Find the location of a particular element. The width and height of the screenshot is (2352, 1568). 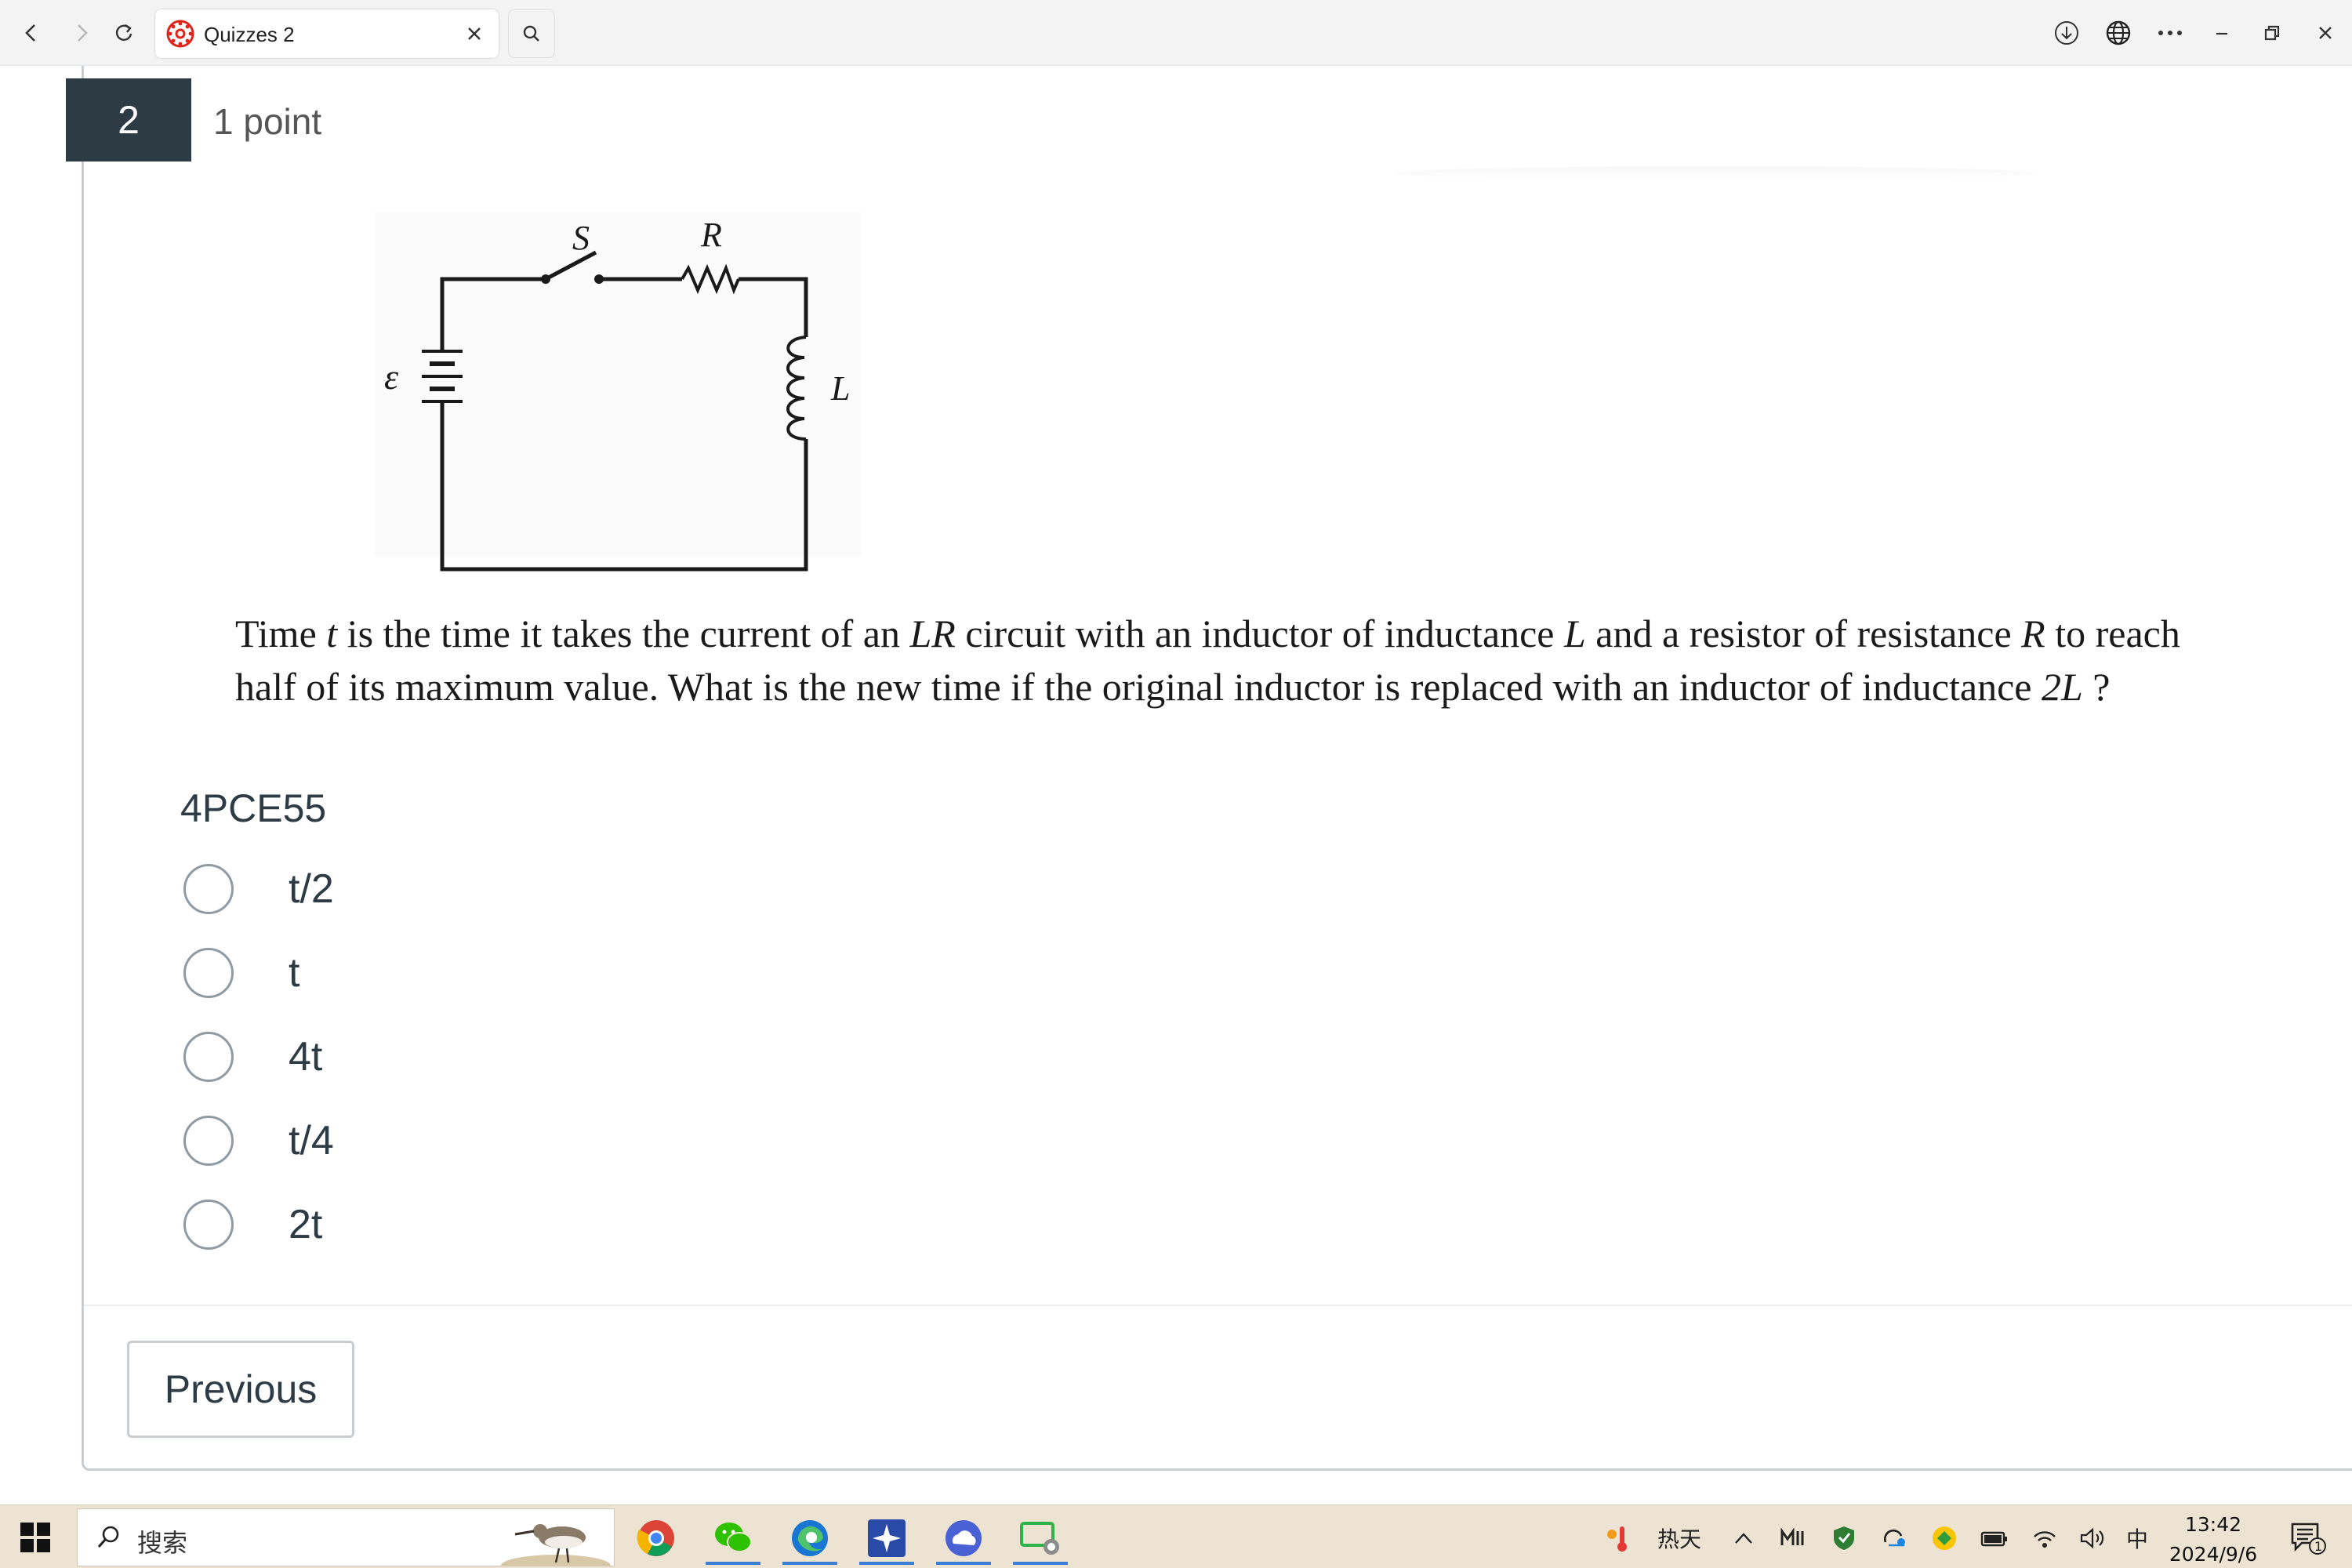

taskbar-clock: 13:42 2024/9/6 is located at coordinates (2213, 1539).